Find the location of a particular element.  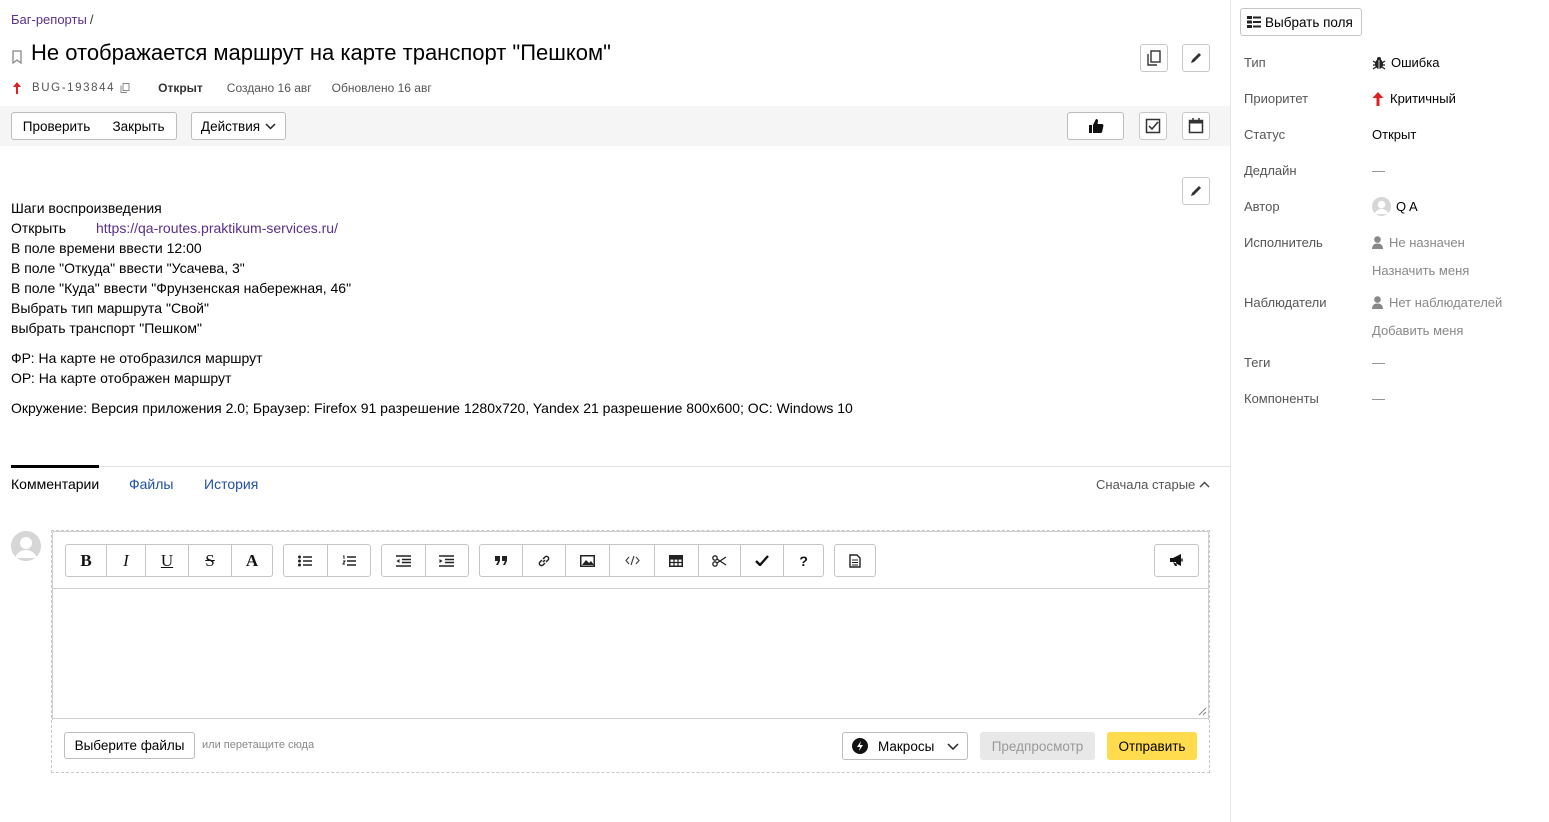

table-button is located at coordinates (677, 560).